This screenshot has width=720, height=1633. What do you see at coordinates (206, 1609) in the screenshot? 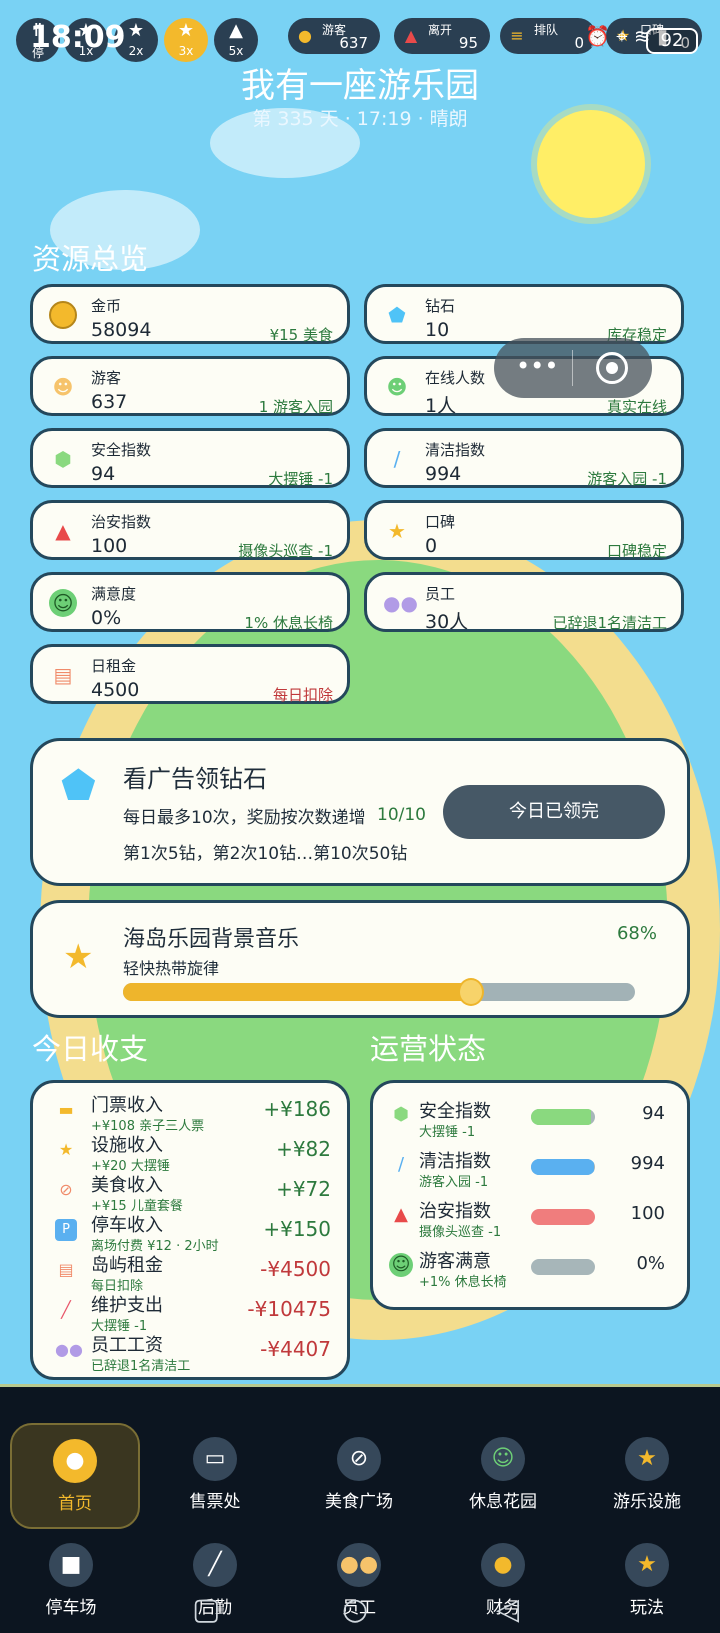
I see `recent-apps-icon: ▢` at bounding box center [206, 1609].